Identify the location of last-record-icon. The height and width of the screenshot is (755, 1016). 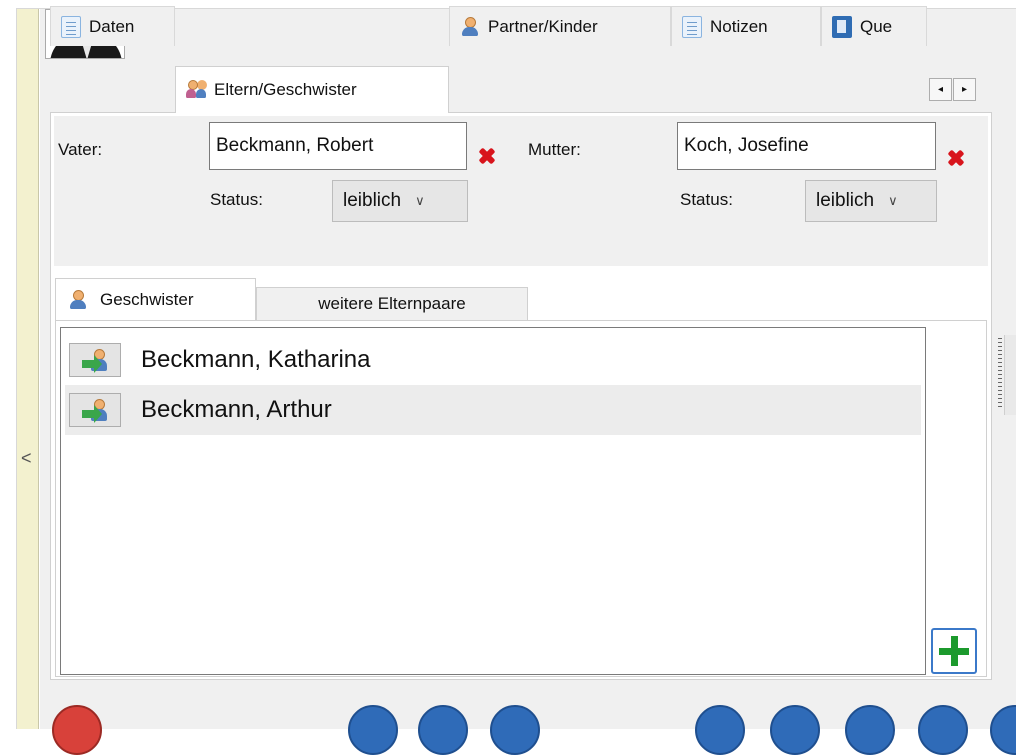
(1003, 730).